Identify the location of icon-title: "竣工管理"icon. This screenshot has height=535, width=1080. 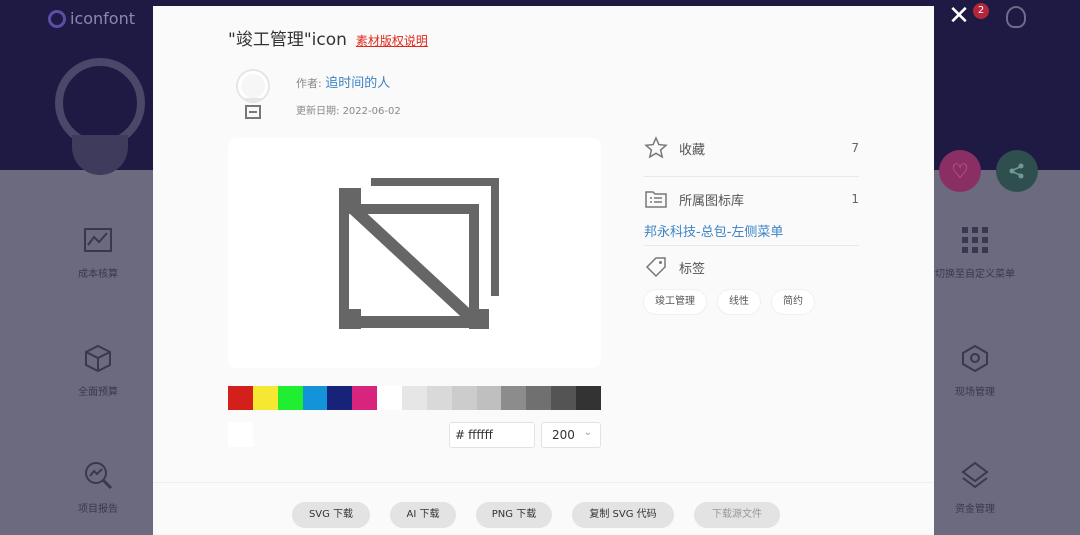
(287, 40).